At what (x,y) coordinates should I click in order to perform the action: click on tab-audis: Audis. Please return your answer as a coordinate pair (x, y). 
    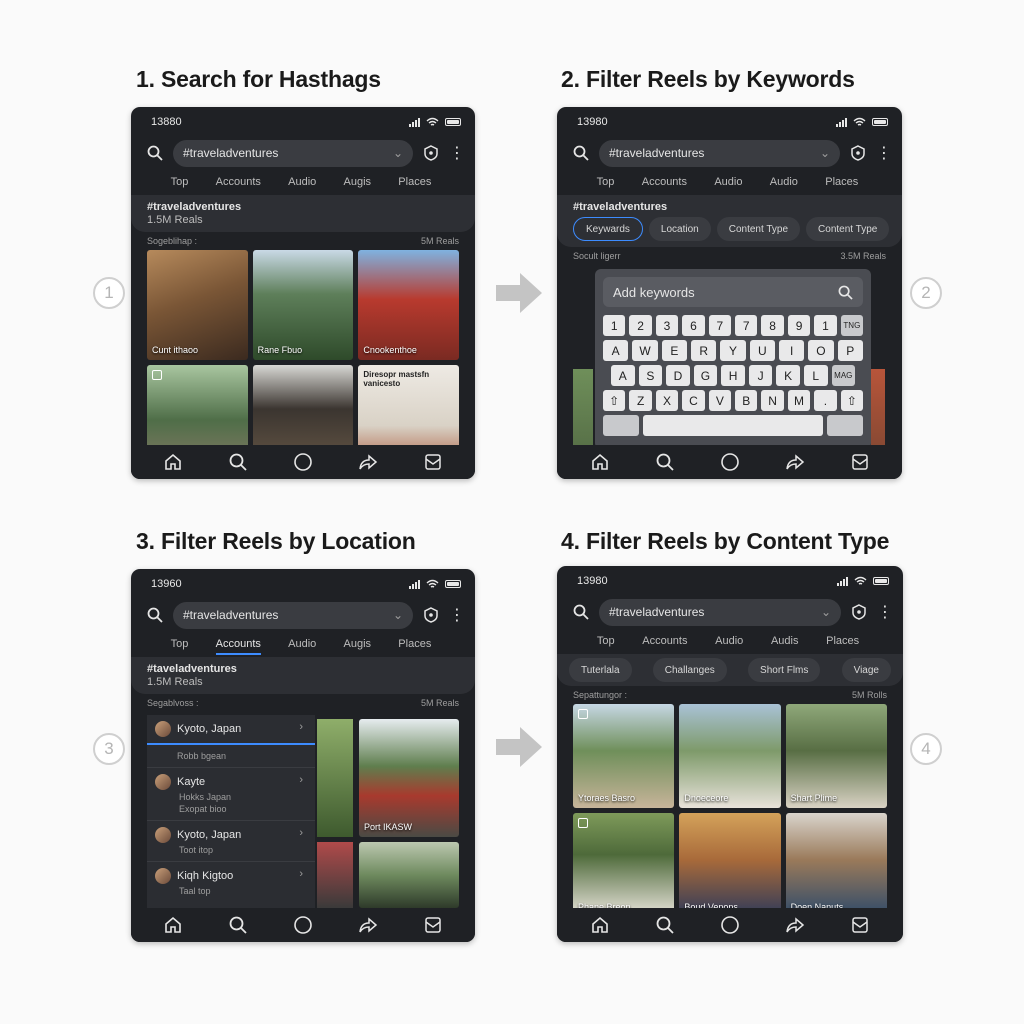
    Looking at the image, I should click on (785, 641).